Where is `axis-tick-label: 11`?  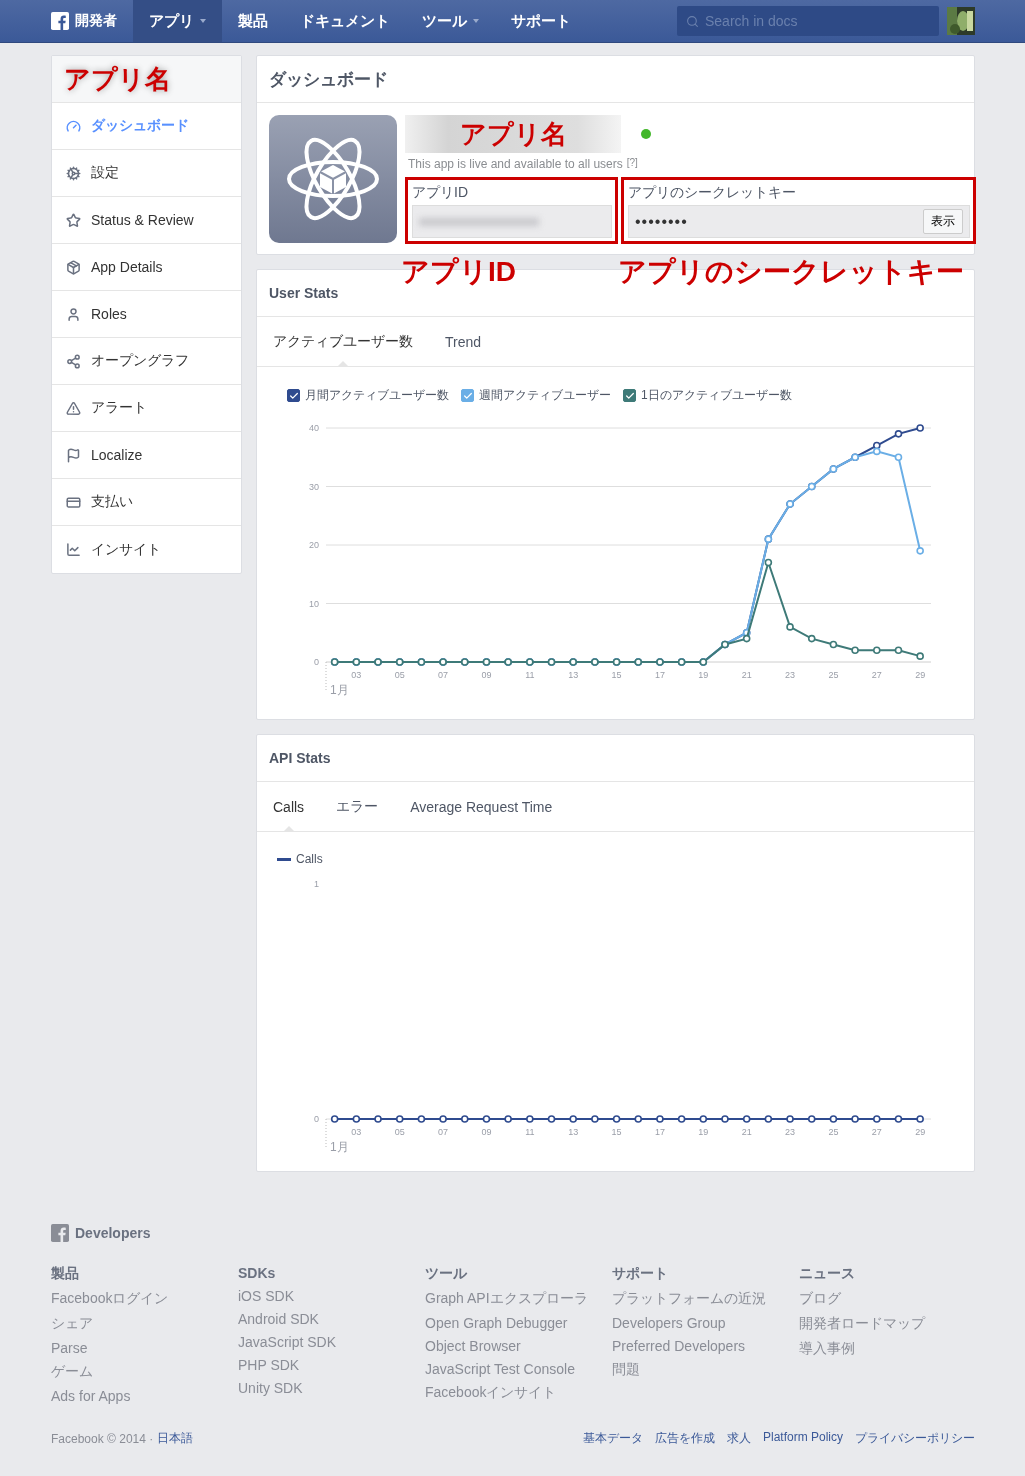 axis-tick-label: 11 is located at coordinates (530, 1132).